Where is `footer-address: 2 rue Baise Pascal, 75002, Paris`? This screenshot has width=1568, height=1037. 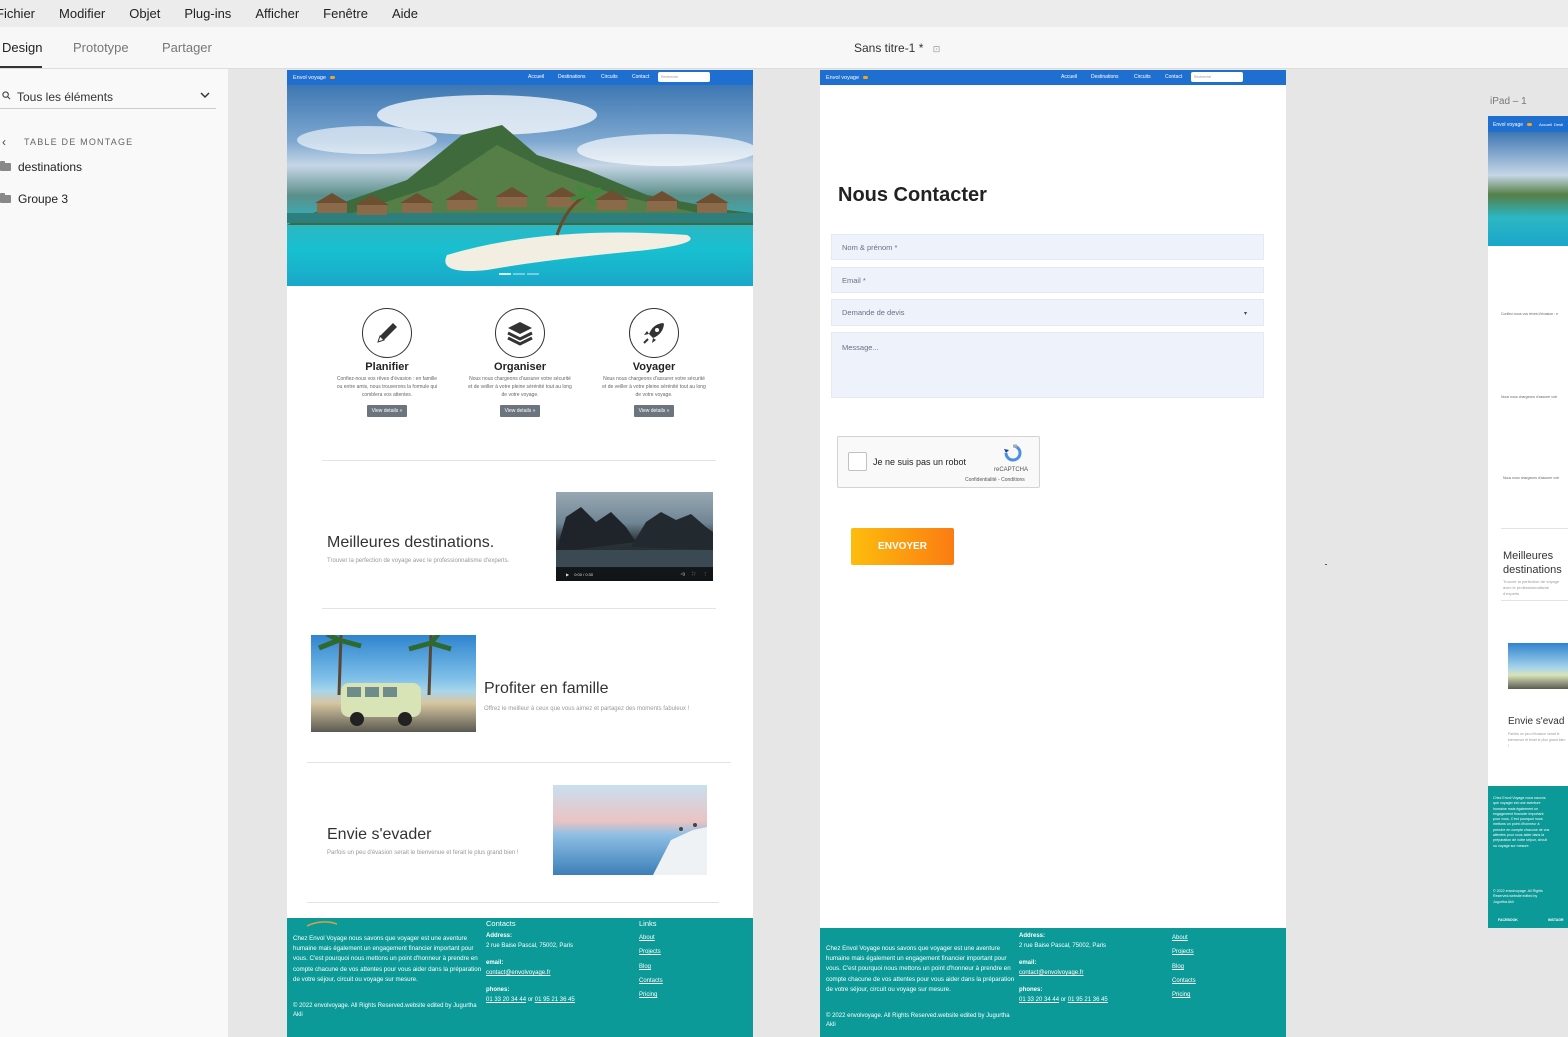 footer-address: 2 rue Baise Pascal, 75002, Paris is located at coordinates (1063, 946).